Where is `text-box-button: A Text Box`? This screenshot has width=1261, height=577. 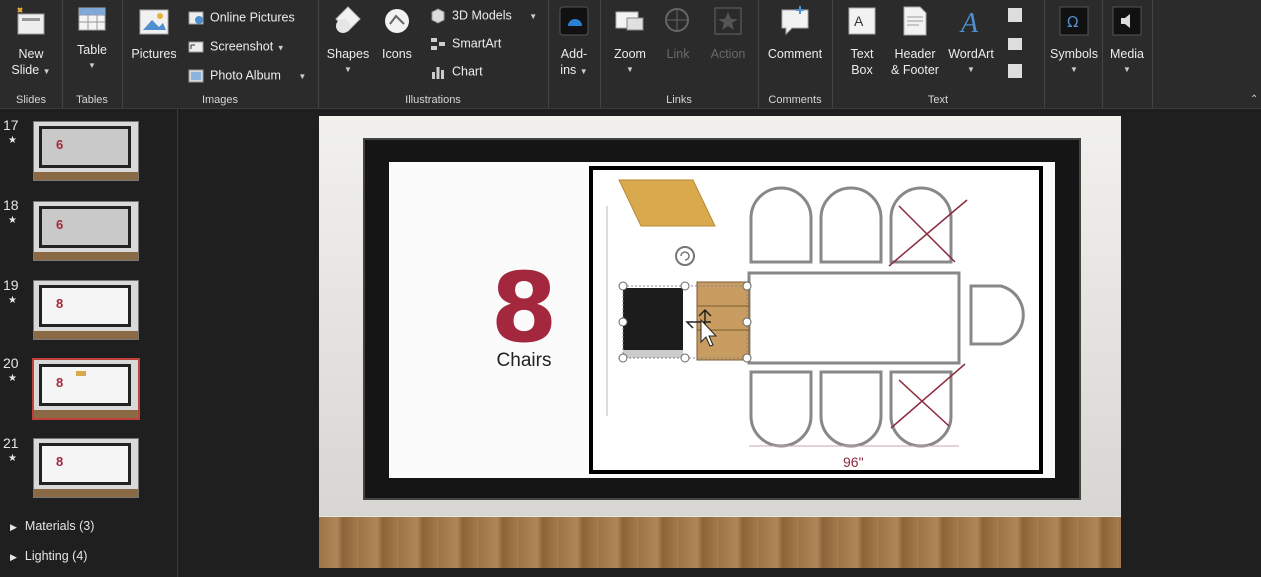
text-box-button: A Text Box is located at coordinates (862, 41).